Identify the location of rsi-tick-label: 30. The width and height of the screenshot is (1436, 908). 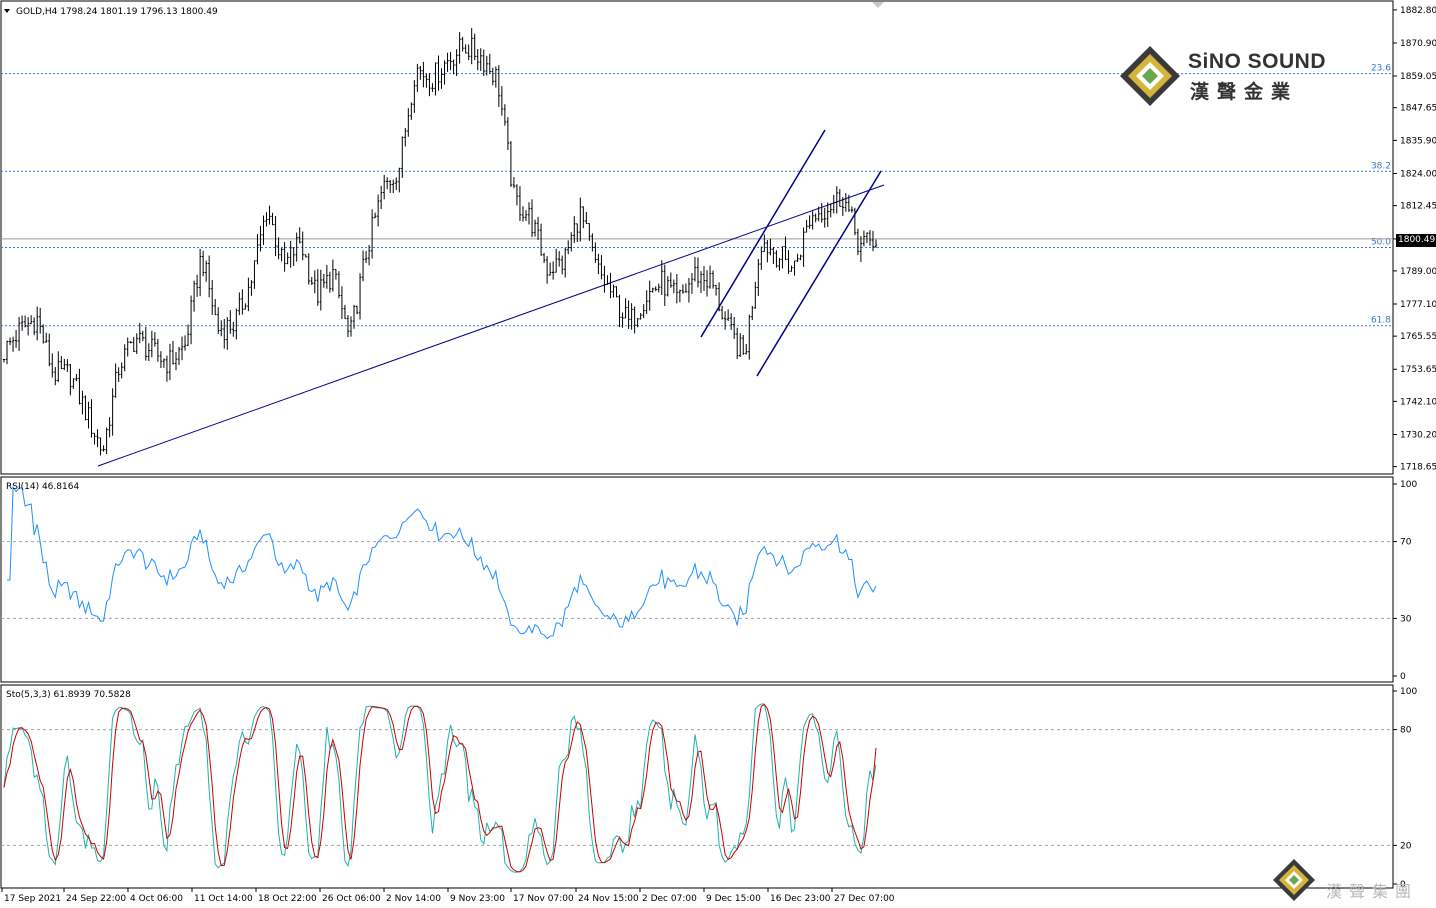
(1406, 619).